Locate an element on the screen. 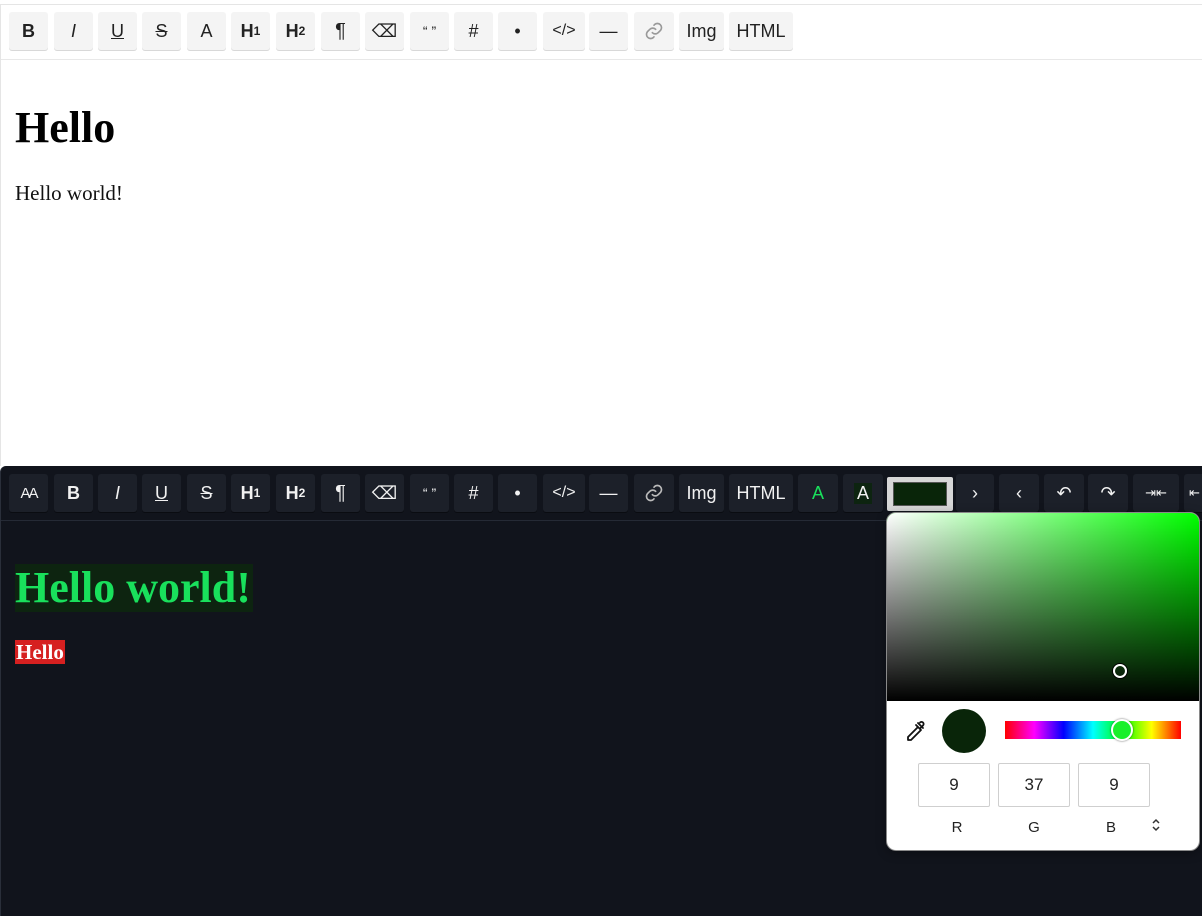 This screenshot has width=1202, height=916. strikethrough-label: S is located at coordinates (161, 30).